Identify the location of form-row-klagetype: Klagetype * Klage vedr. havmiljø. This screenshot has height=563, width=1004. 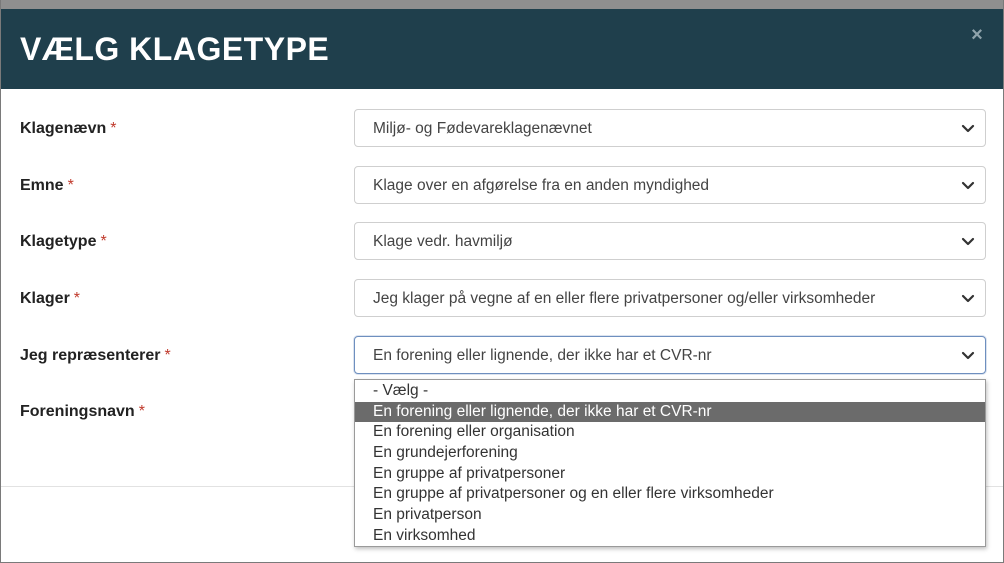
(502, 242).